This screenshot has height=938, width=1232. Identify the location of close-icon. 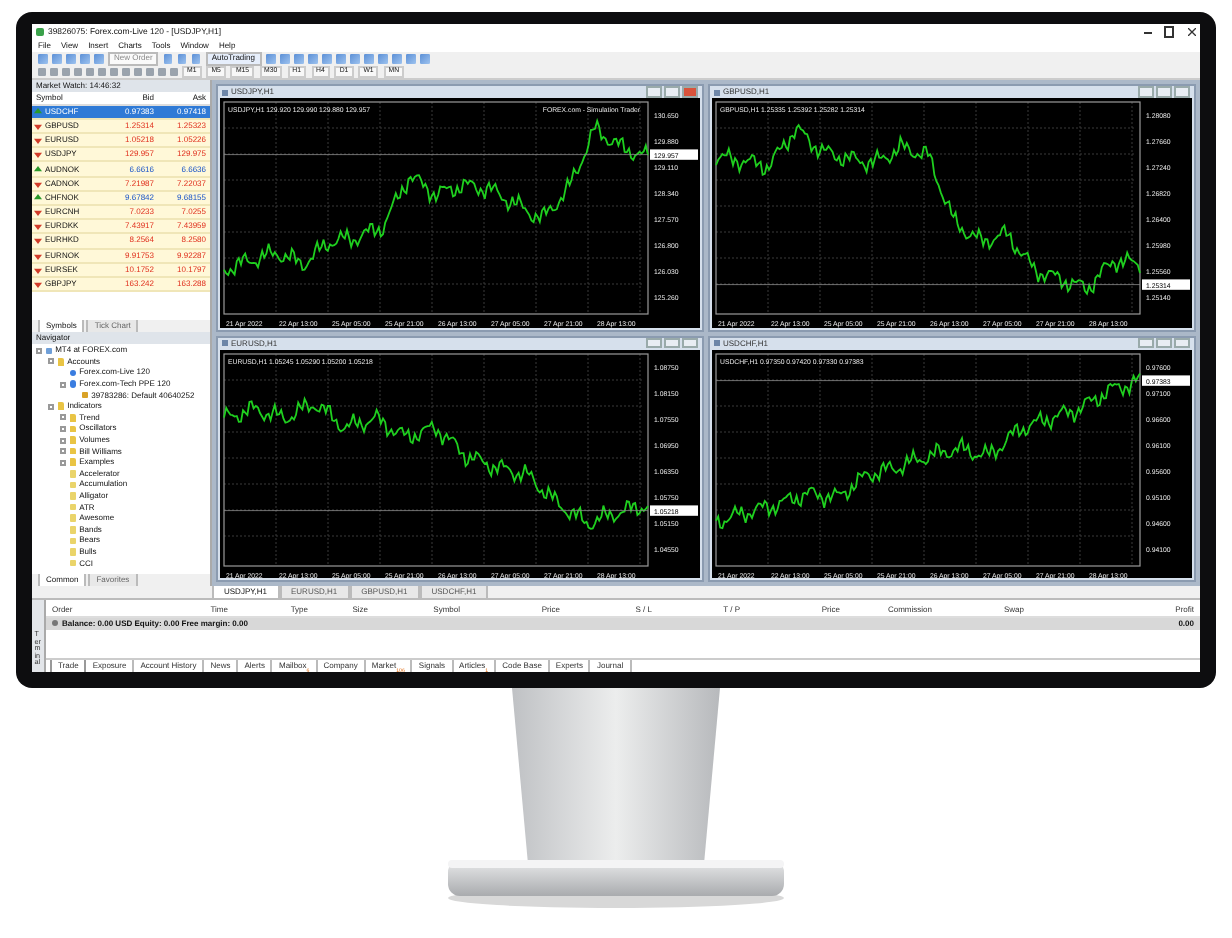
(1191, 32).